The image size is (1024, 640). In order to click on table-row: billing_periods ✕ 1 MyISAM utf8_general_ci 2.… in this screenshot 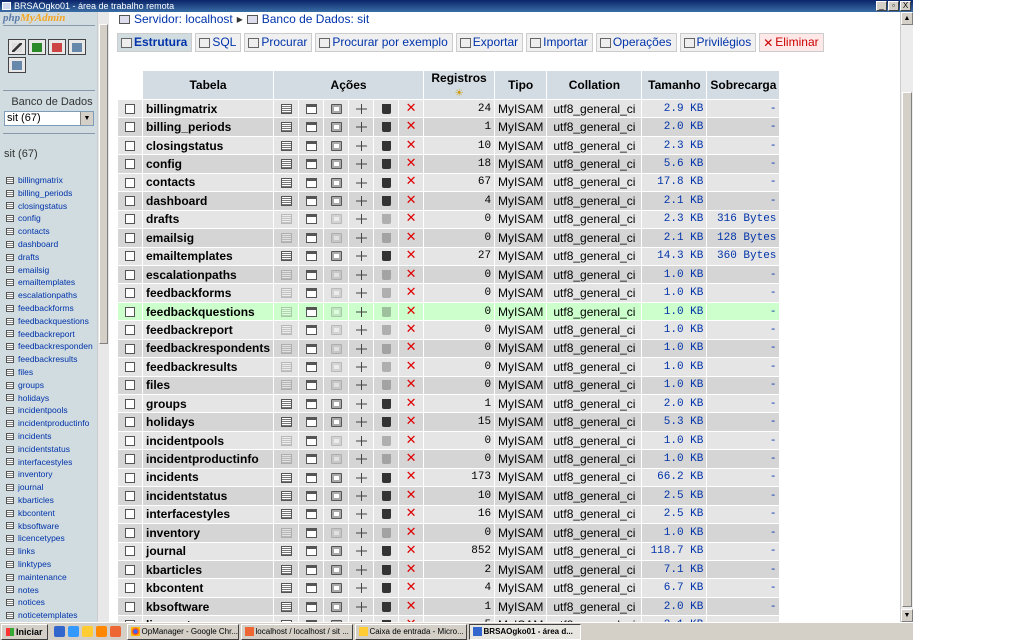, I will do `click(449, 127)`.